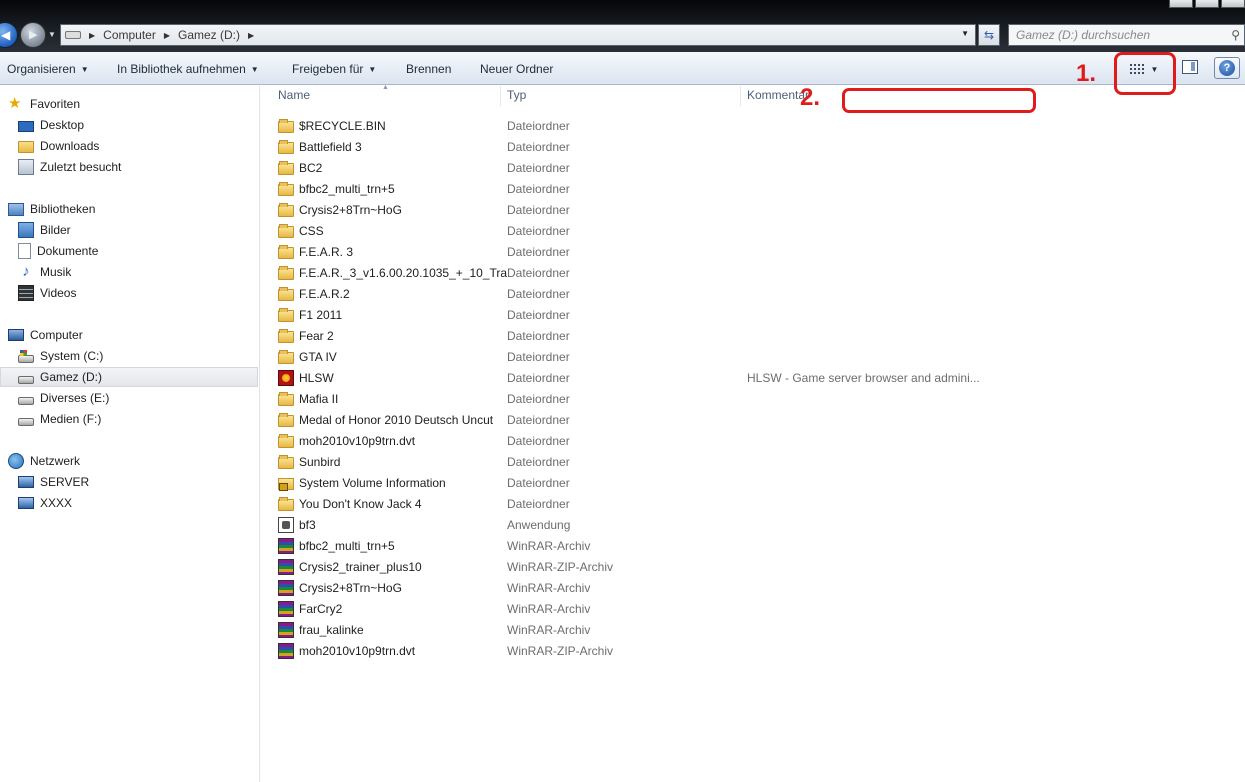 The image size is (1245, 782). Describe the element at coordinates (403, 252) in the screenshot. I see `file-name: F.E.A.R. 3` at that location.